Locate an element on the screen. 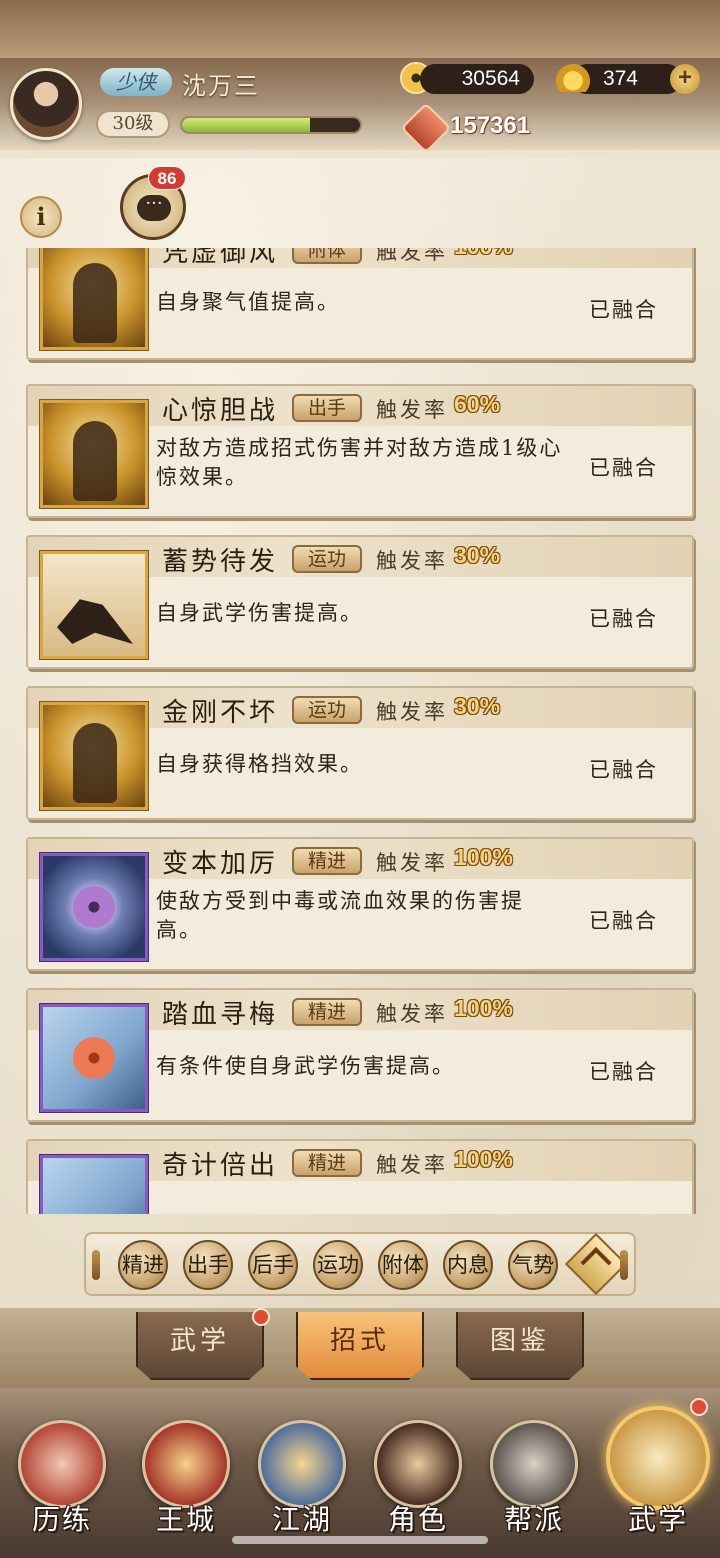 The image size is (720, 1558). skill-type-filter-bar: 精进 出手 后手 运功 附体 内息 气势 is located at coordinates (360, 1264).